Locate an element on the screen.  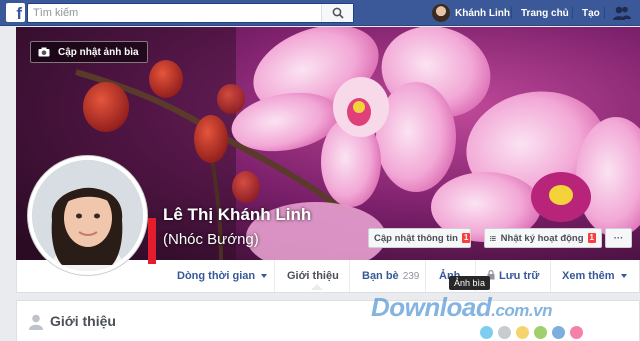
download-watermark: Download.com.vn is located at coordinates (461, 307).